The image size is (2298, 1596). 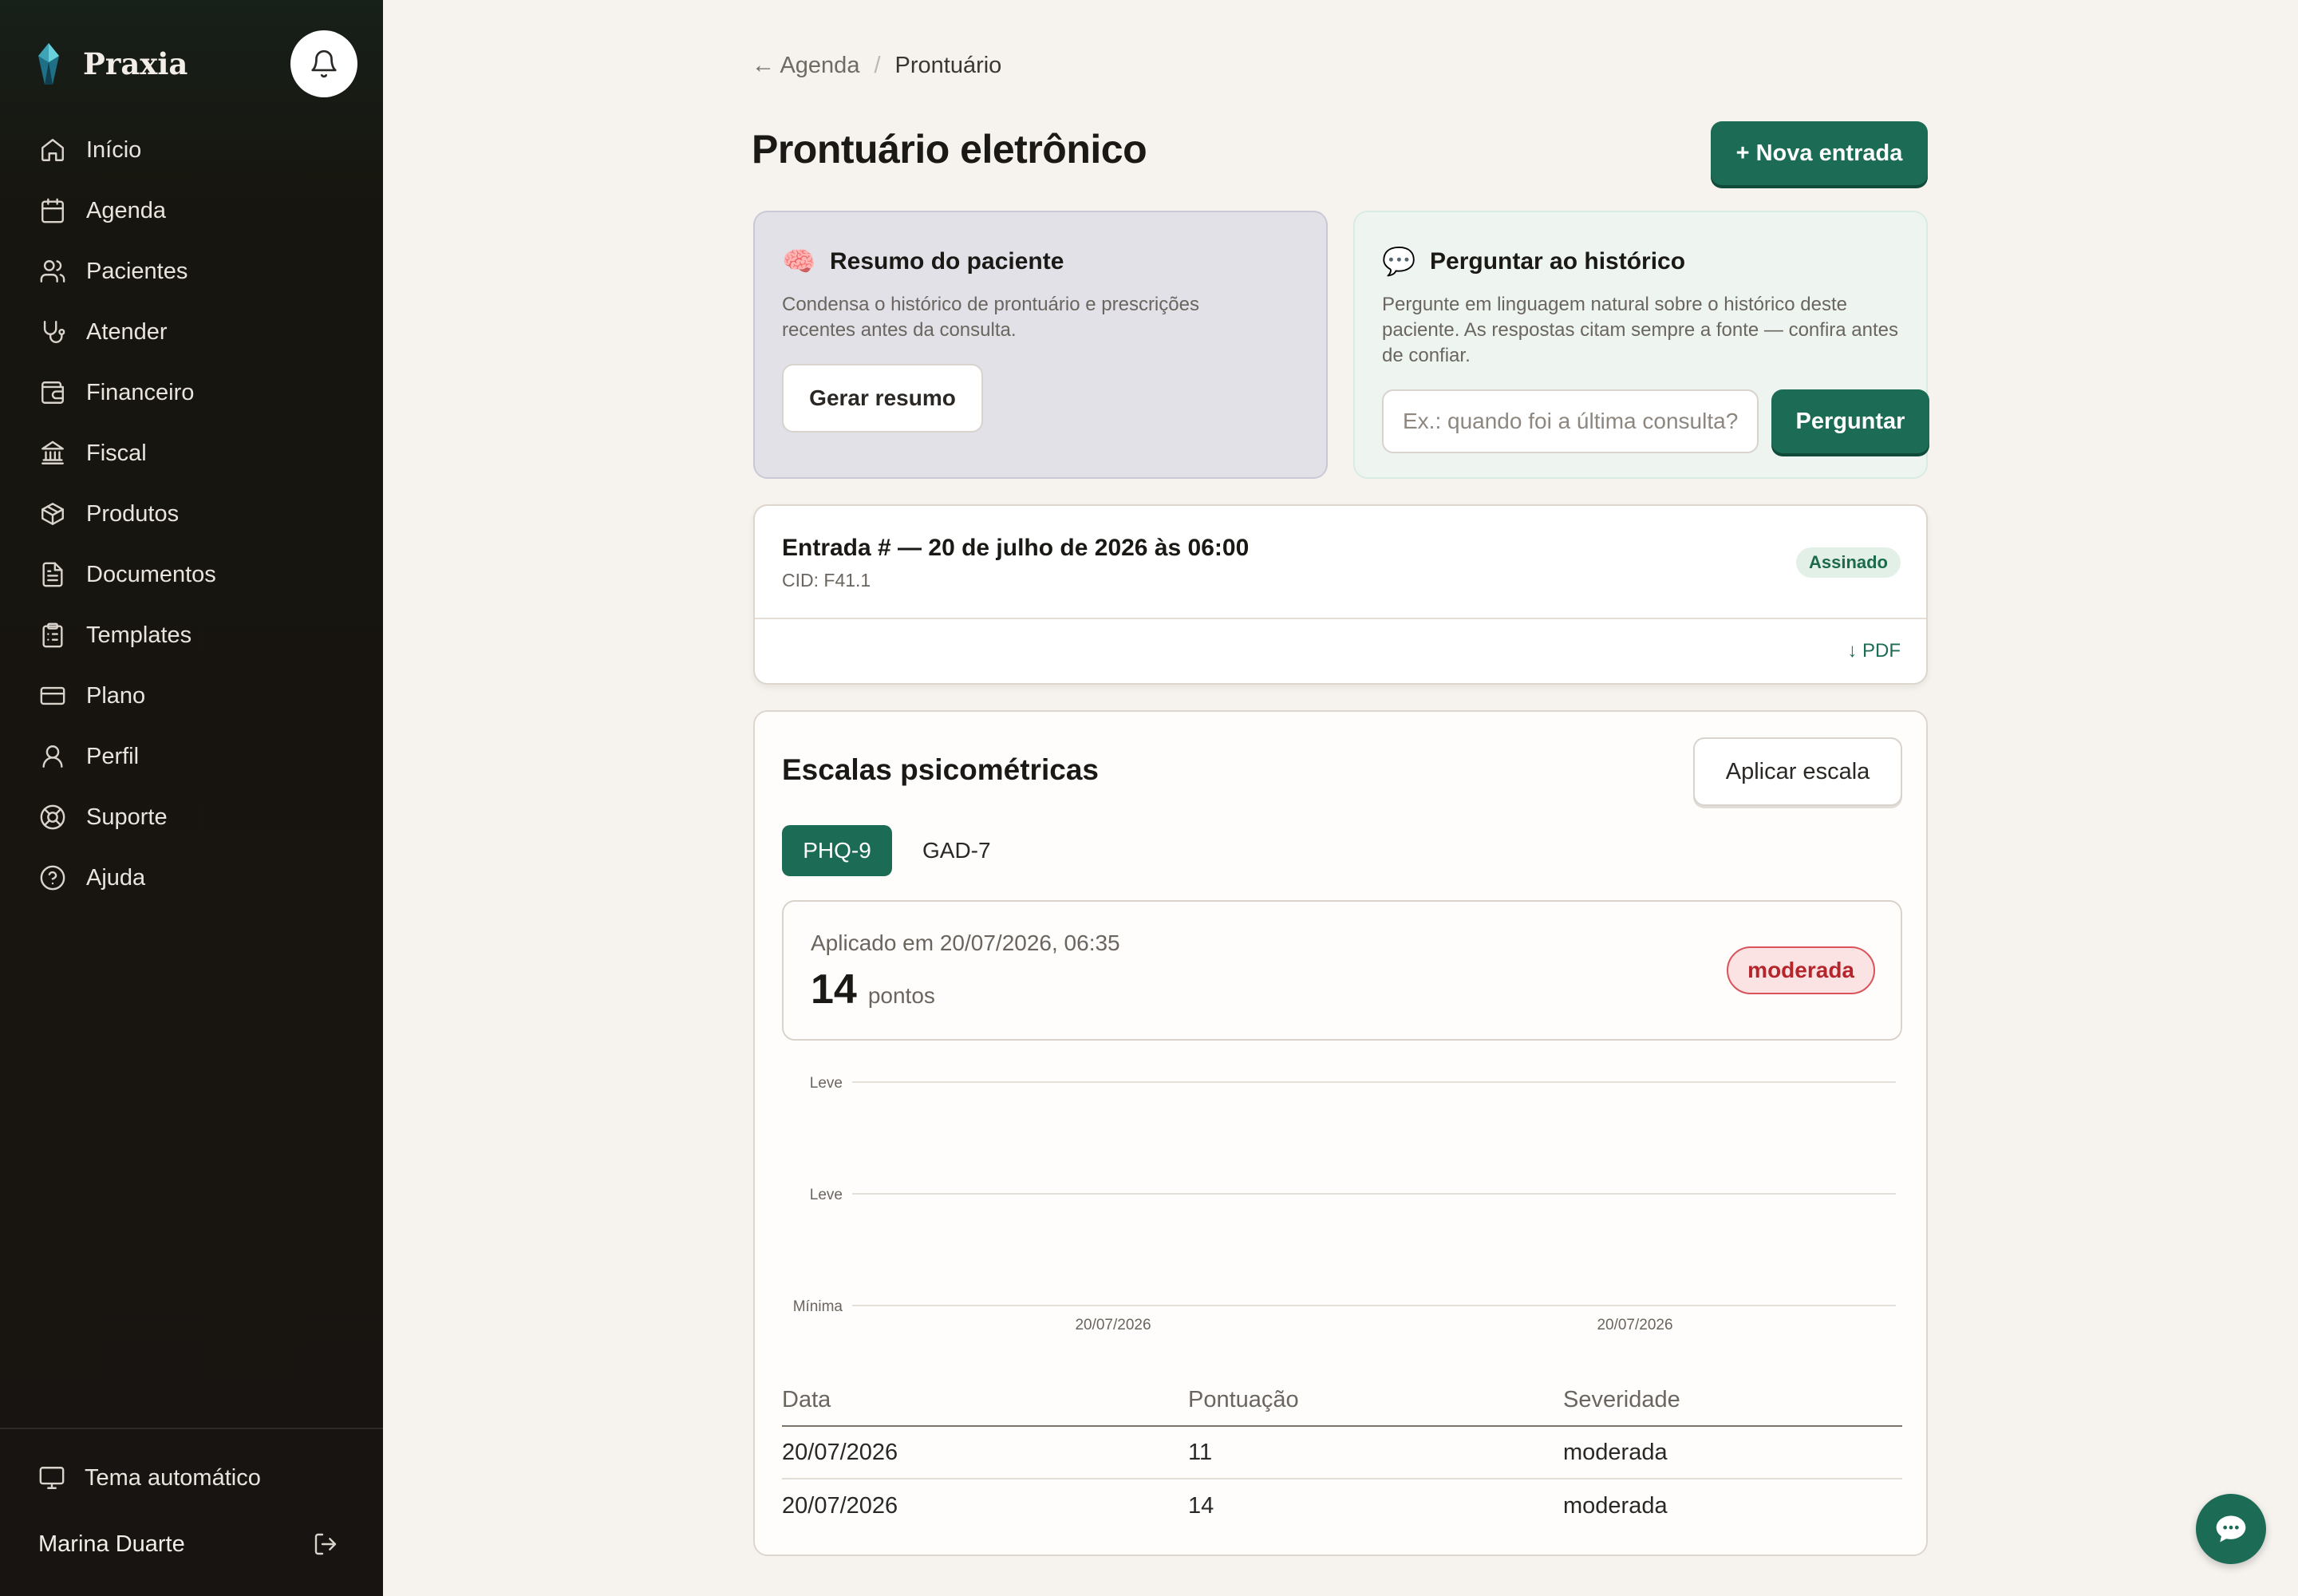 I want to click on download-pdf-link: ↓ PDF, so click(x=1874, y=651).